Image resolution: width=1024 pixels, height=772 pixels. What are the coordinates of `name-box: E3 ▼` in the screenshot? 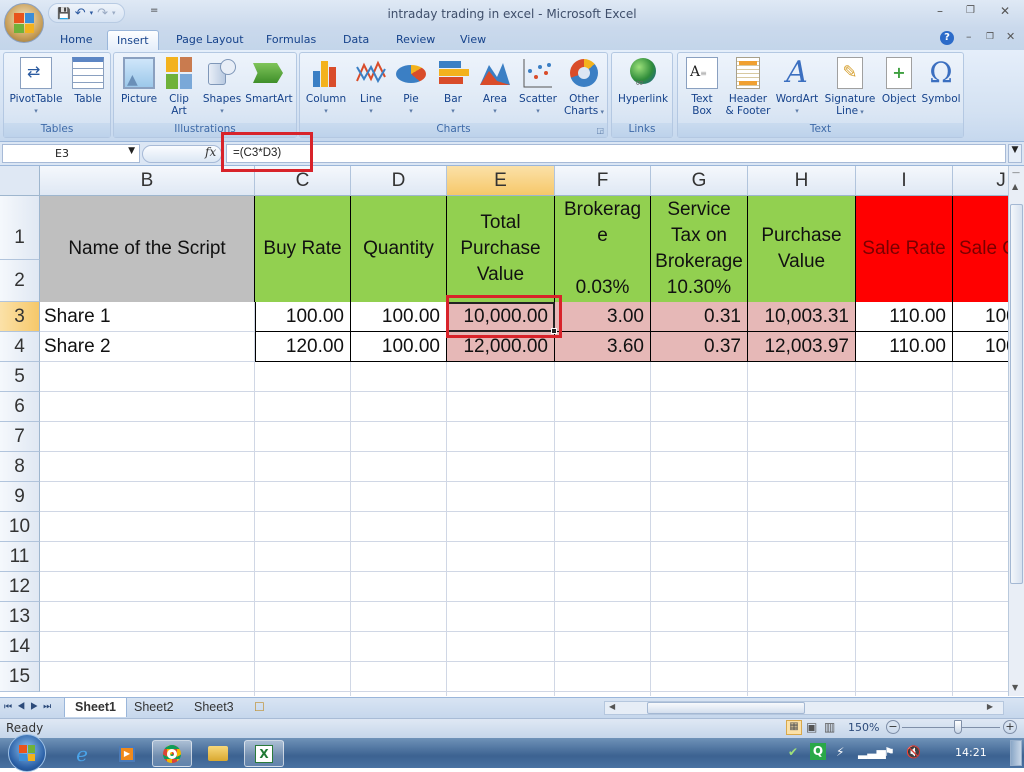 It's located at (71, 153).